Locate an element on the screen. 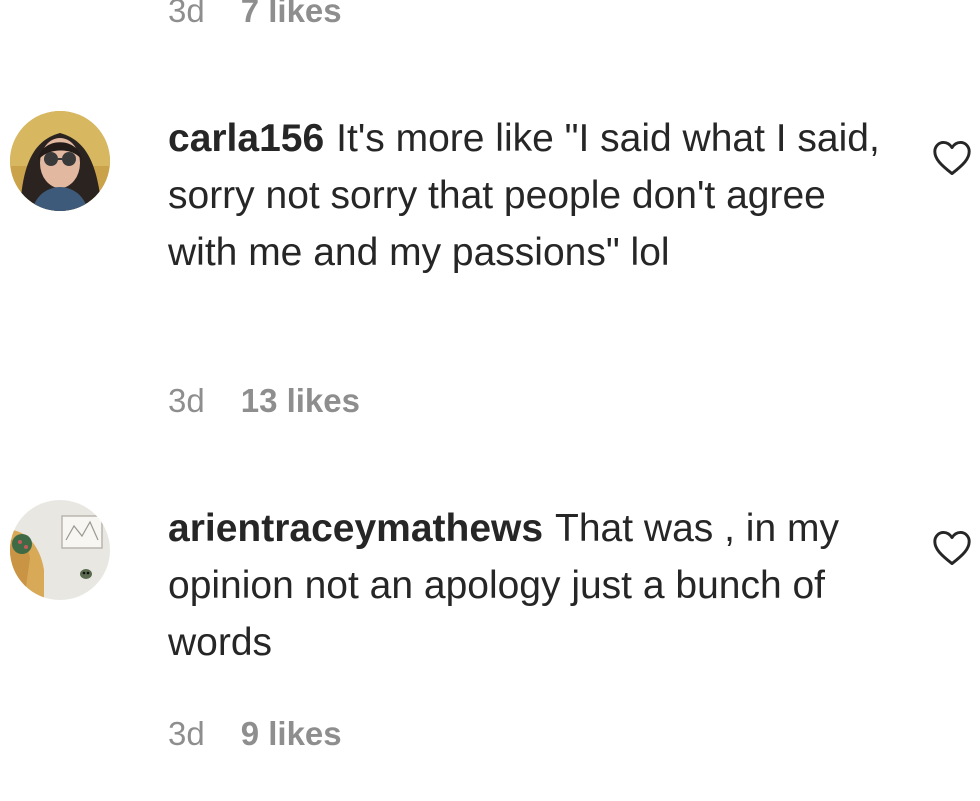  previous-comment-meta: 3d 7 likes is located at coordinates (255, 15).